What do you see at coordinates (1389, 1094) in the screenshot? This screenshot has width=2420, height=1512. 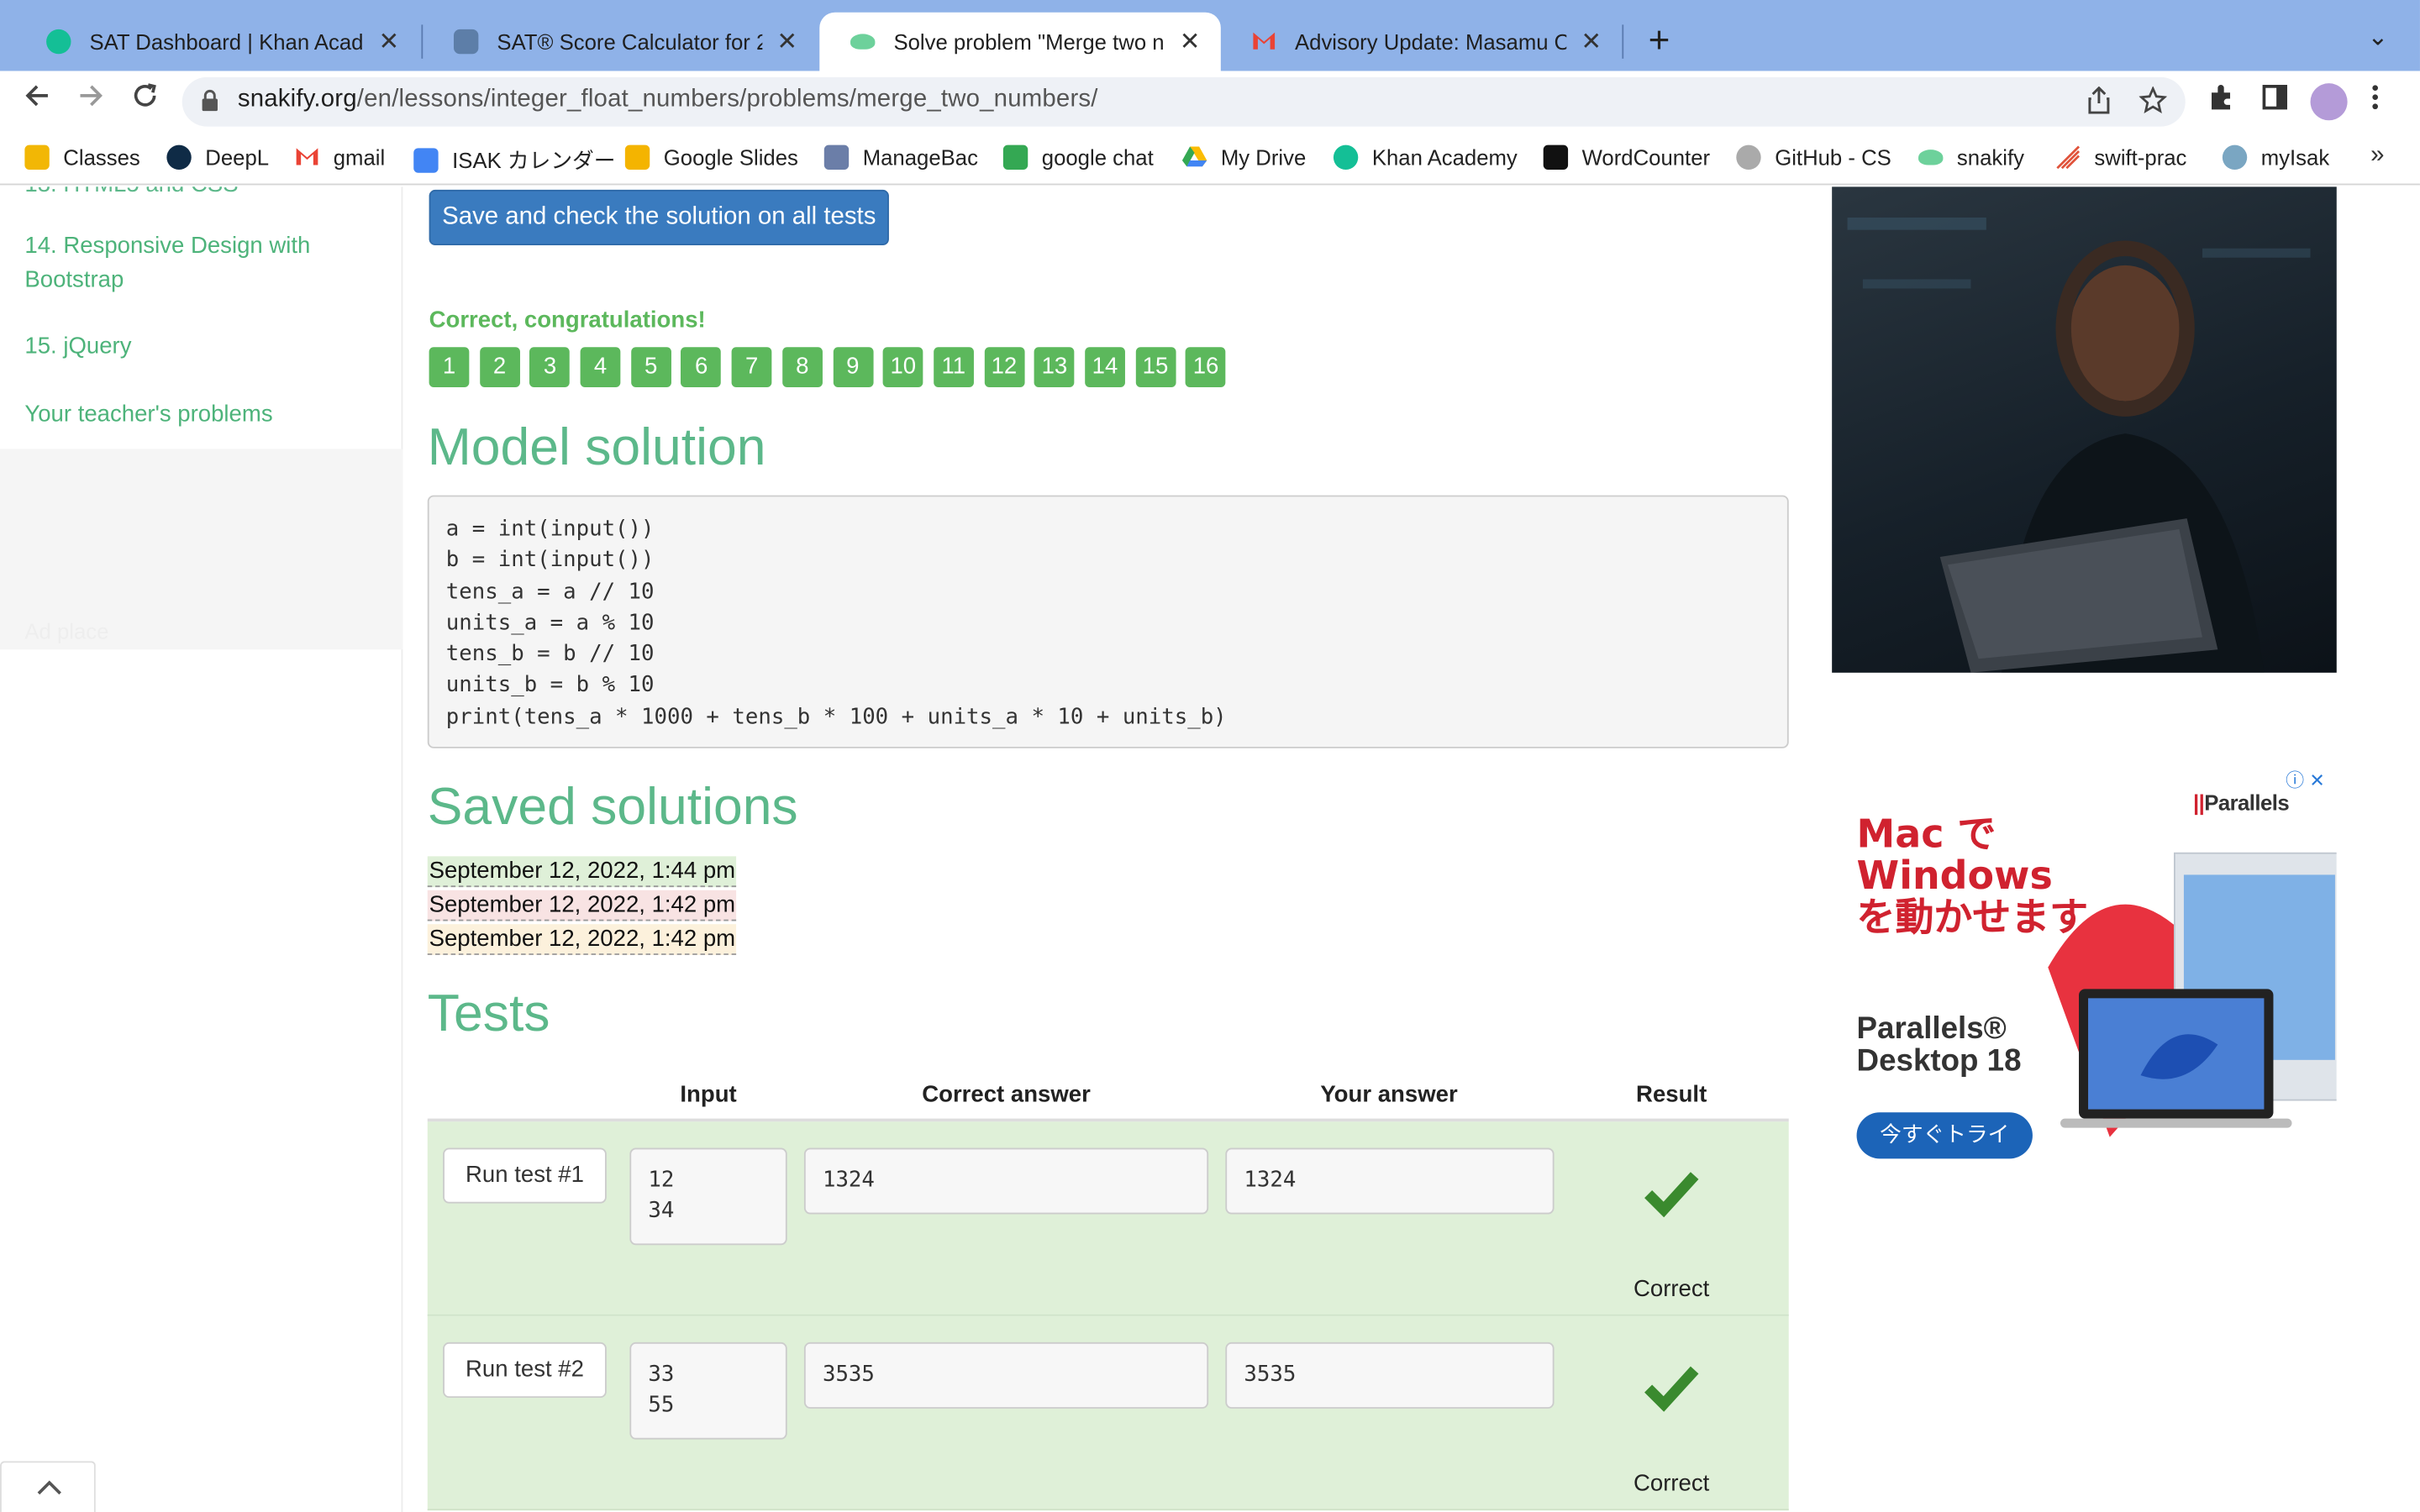 I see `column-header-your-answer: Your answer` at bounding box center [1389, 1094].